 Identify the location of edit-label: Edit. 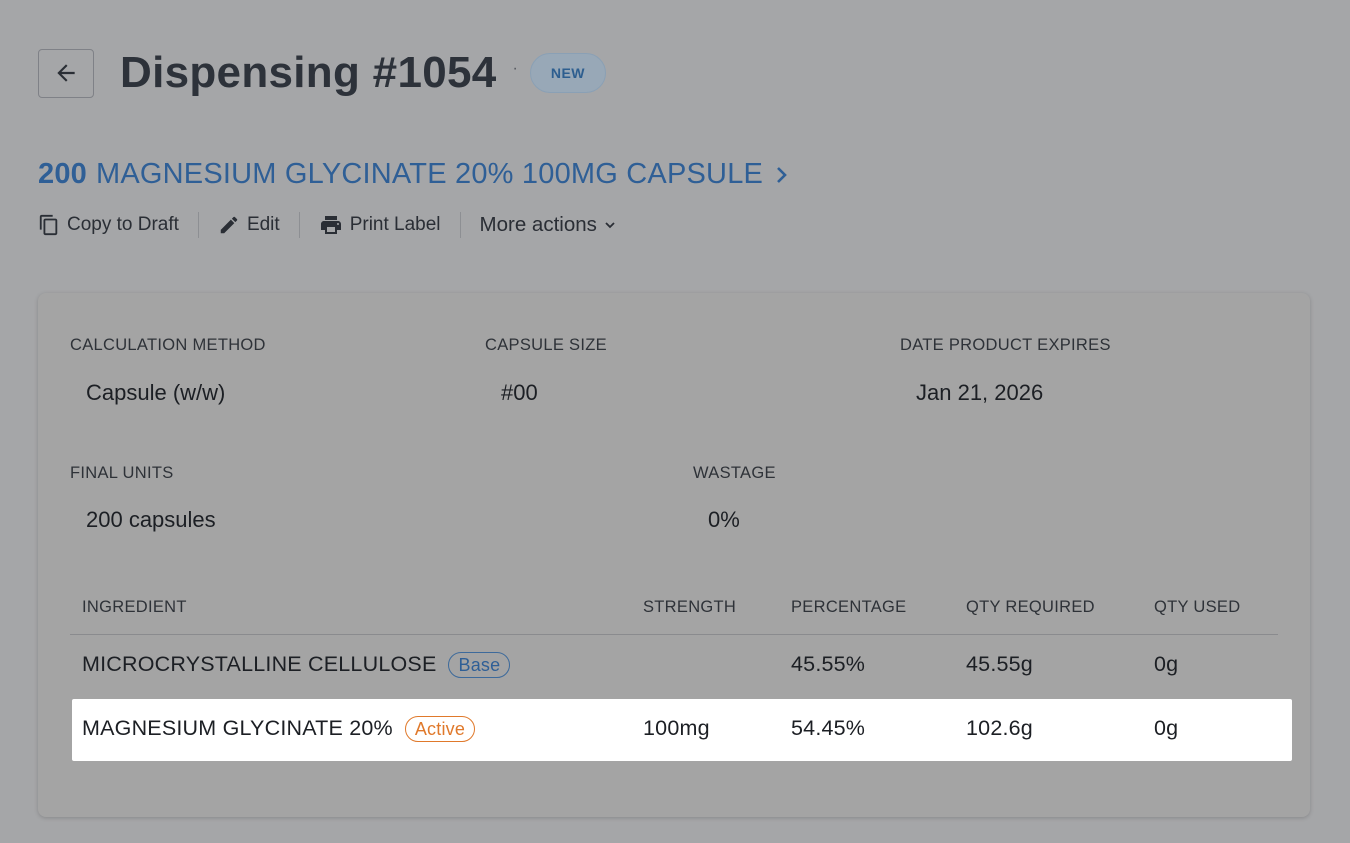
(263, 224).